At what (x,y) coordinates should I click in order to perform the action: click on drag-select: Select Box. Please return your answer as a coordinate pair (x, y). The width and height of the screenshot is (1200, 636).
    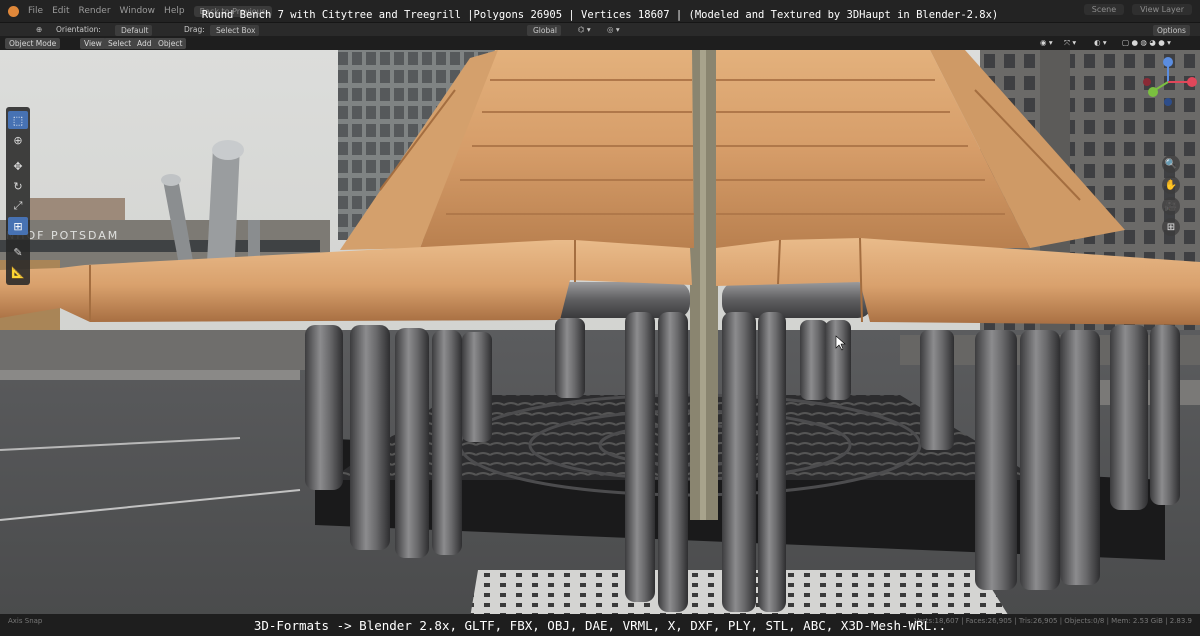
    Looking at the image, I should click on (235, 30).